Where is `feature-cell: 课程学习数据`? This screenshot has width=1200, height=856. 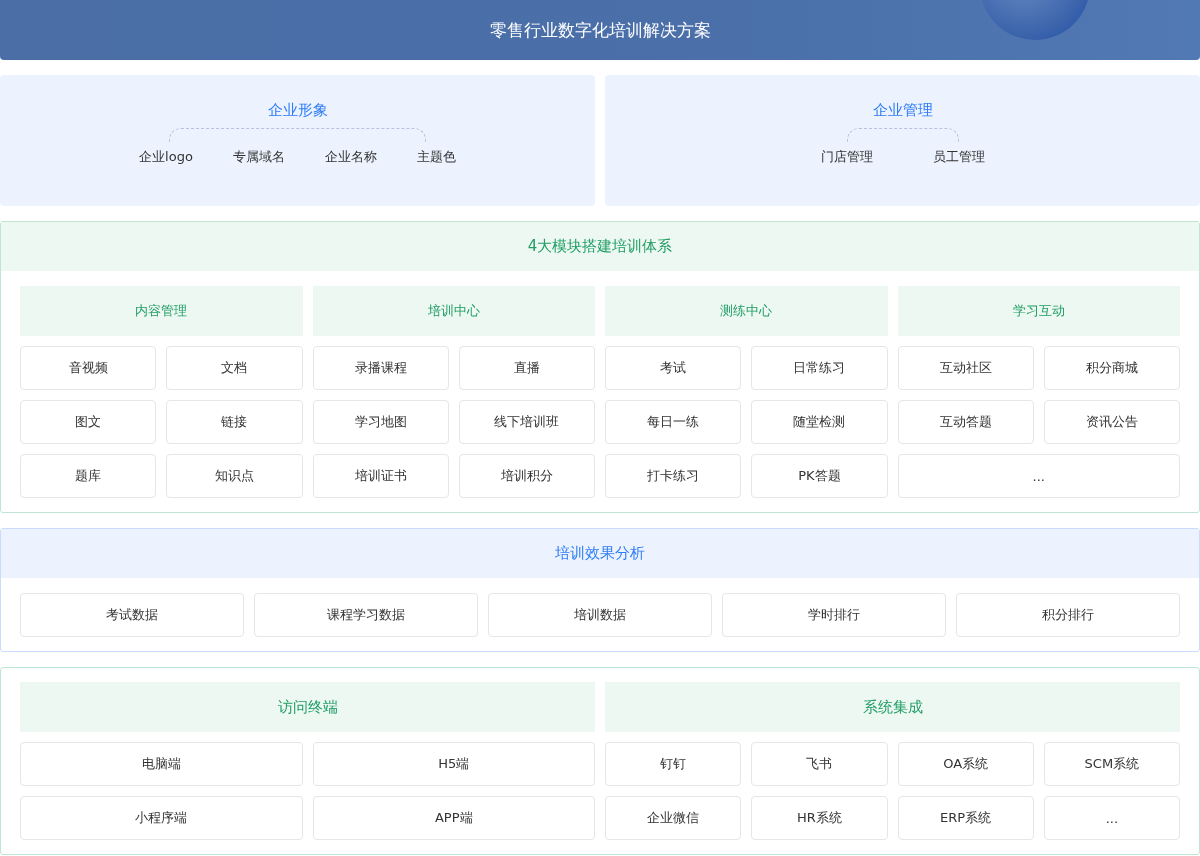
feature-cell: 课程学习数据 is located at coordinates (366, 615).